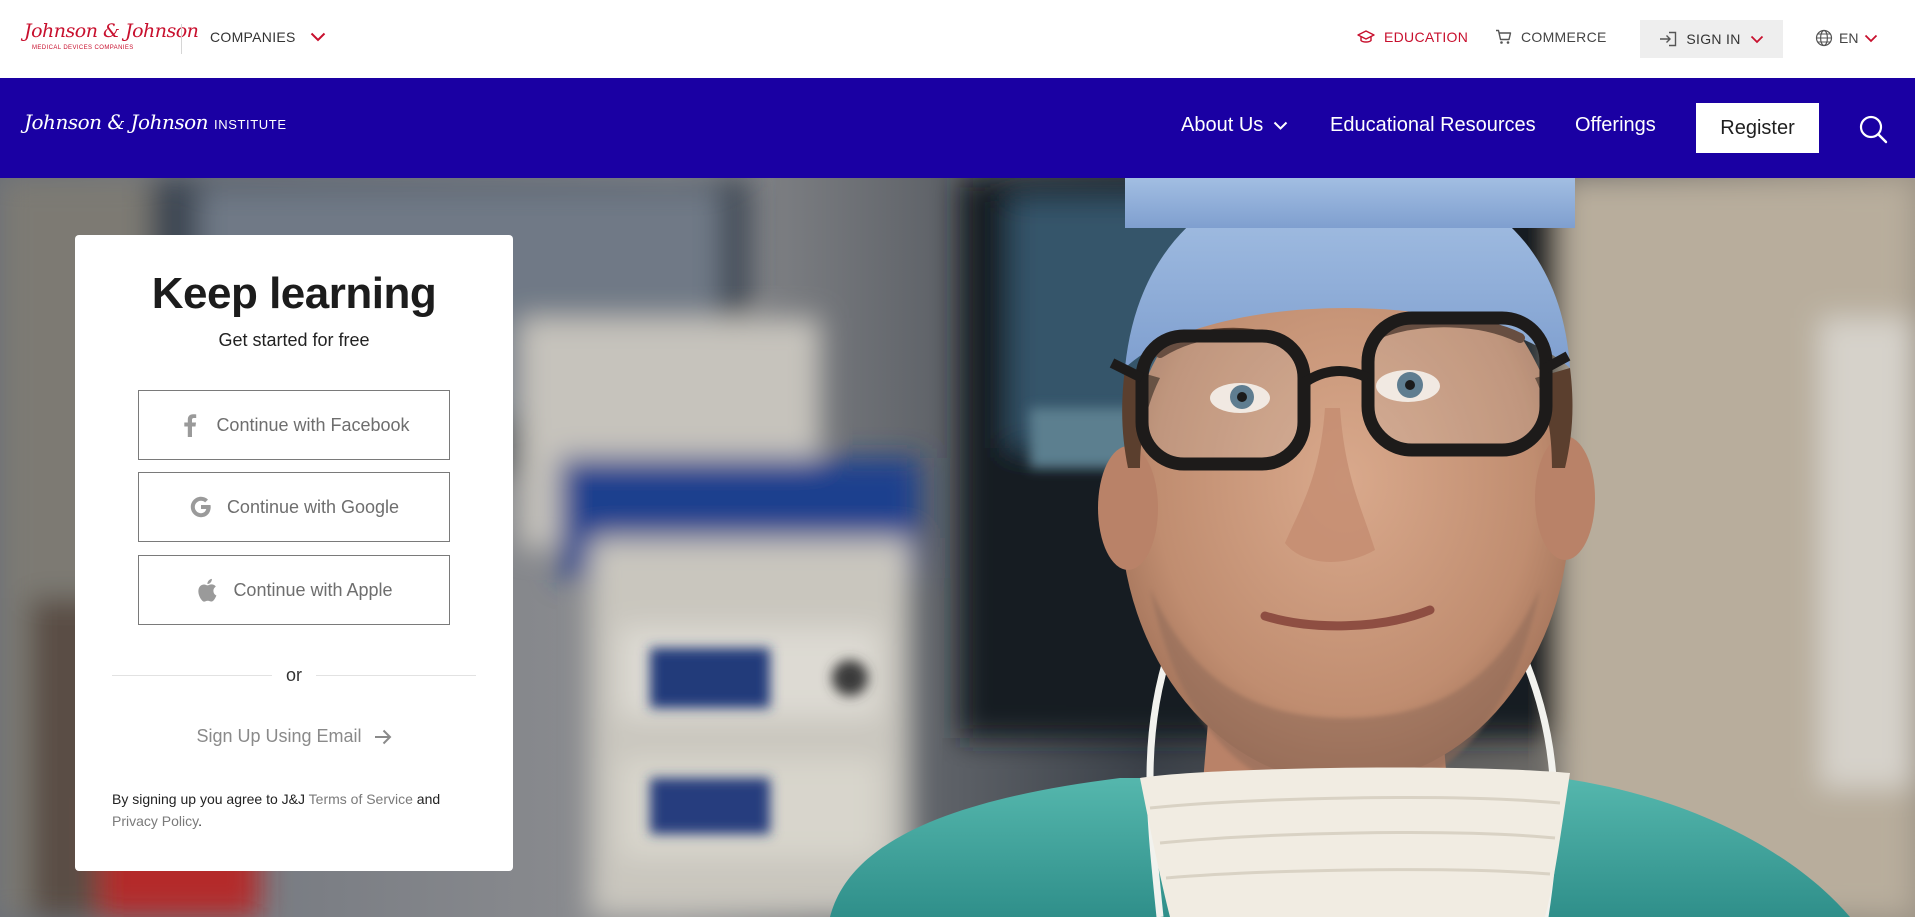  I want to click on sign-up-email-link: Sign Up Using Email, so click(294, 736).